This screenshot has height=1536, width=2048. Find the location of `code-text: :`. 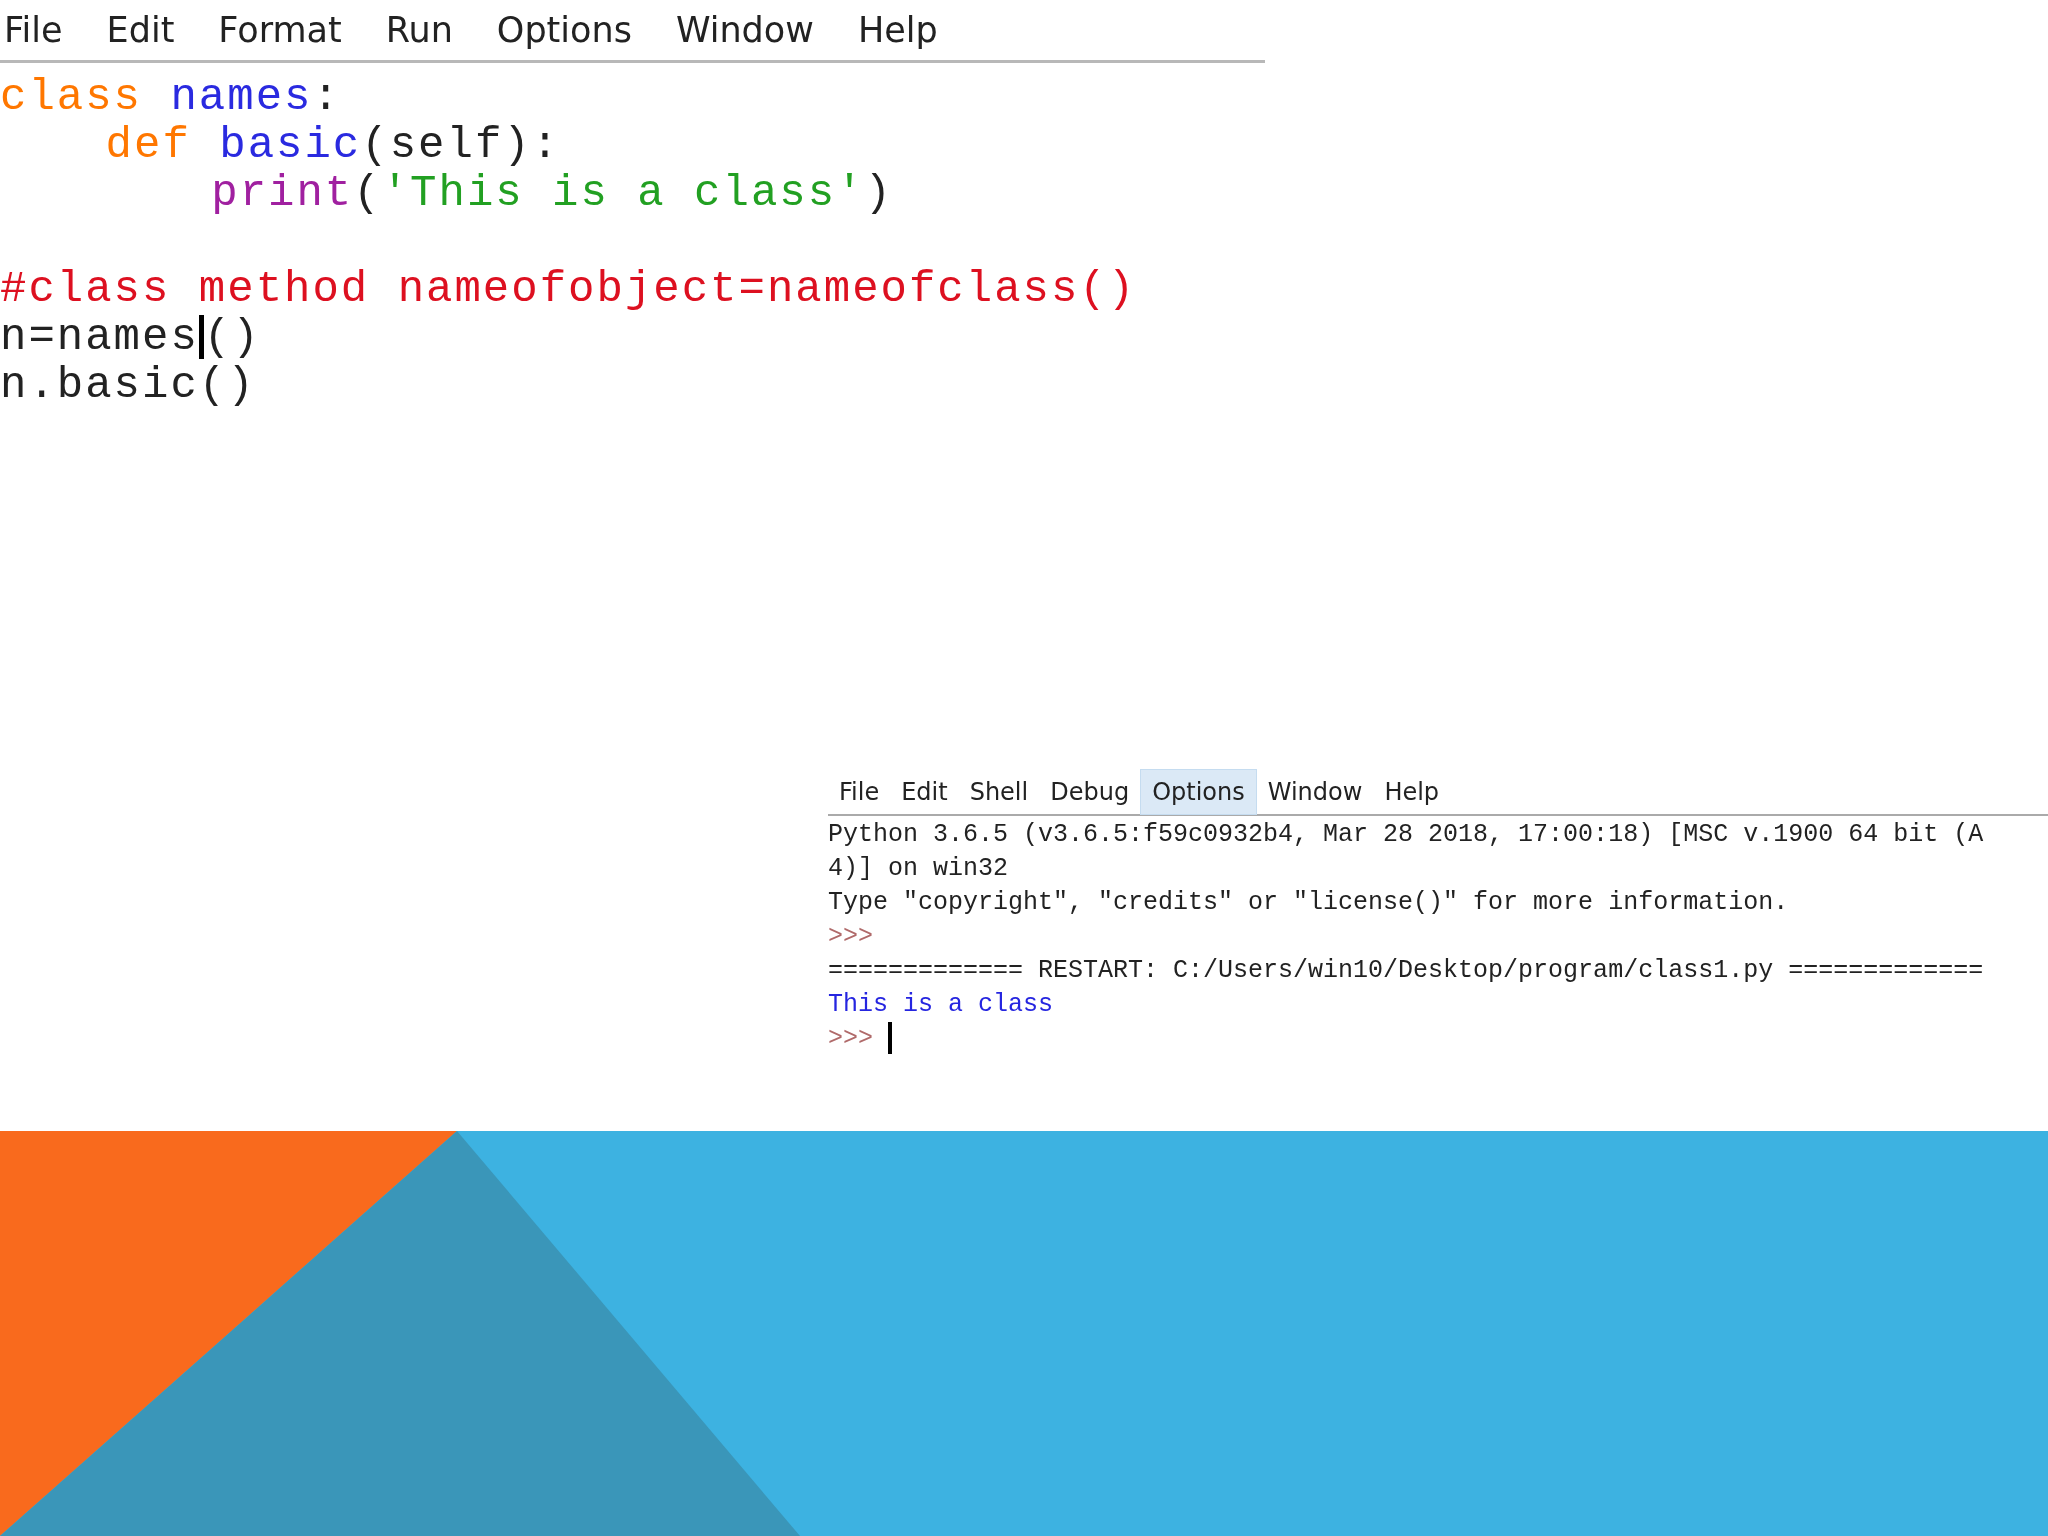

code-text: : is located at coordinates (326, 97).